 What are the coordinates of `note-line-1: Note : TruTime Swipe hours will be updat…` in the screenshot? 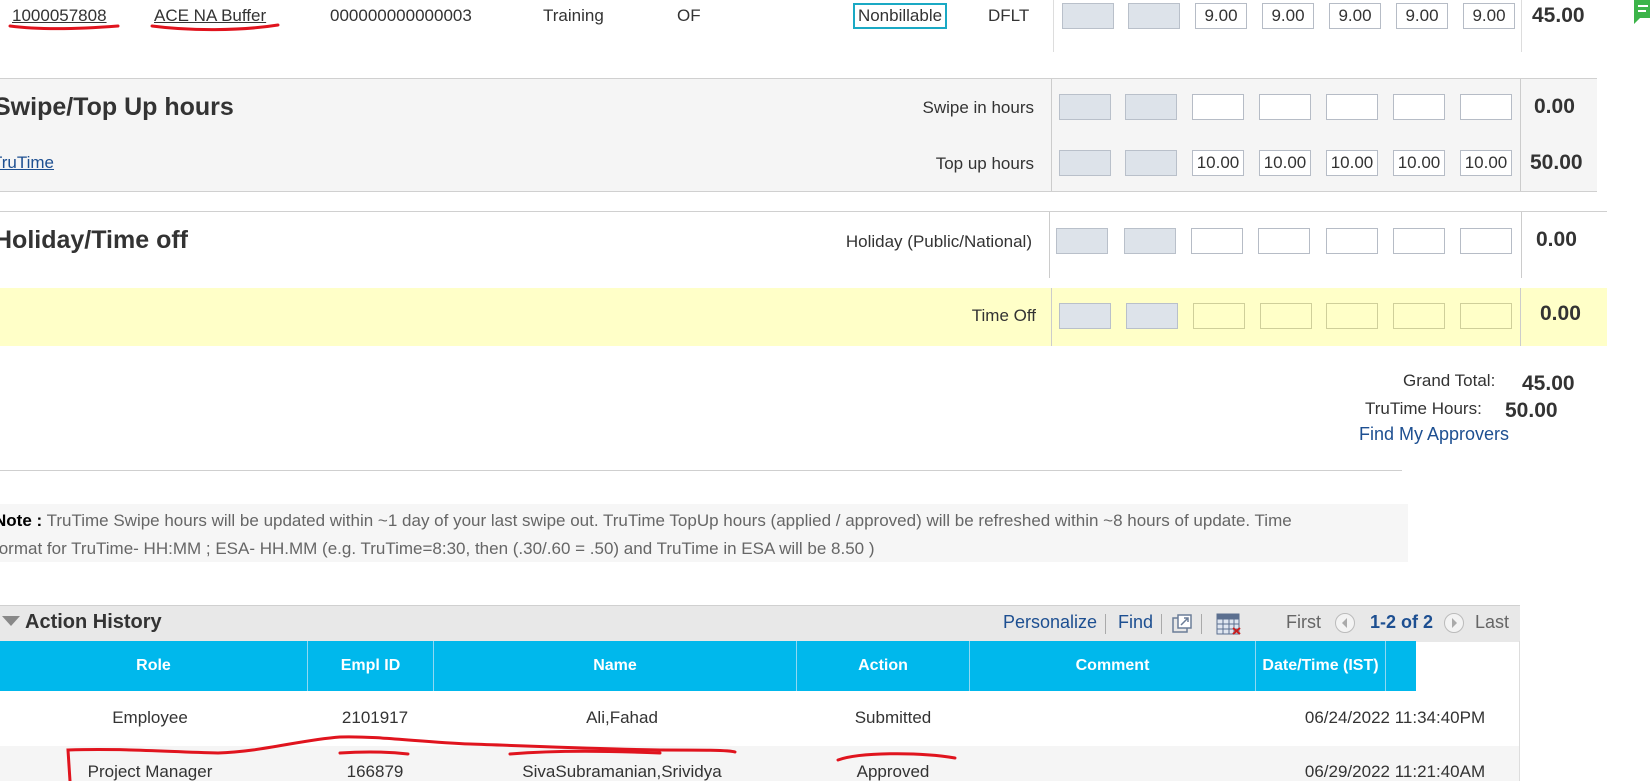 It's located at (646, 521).